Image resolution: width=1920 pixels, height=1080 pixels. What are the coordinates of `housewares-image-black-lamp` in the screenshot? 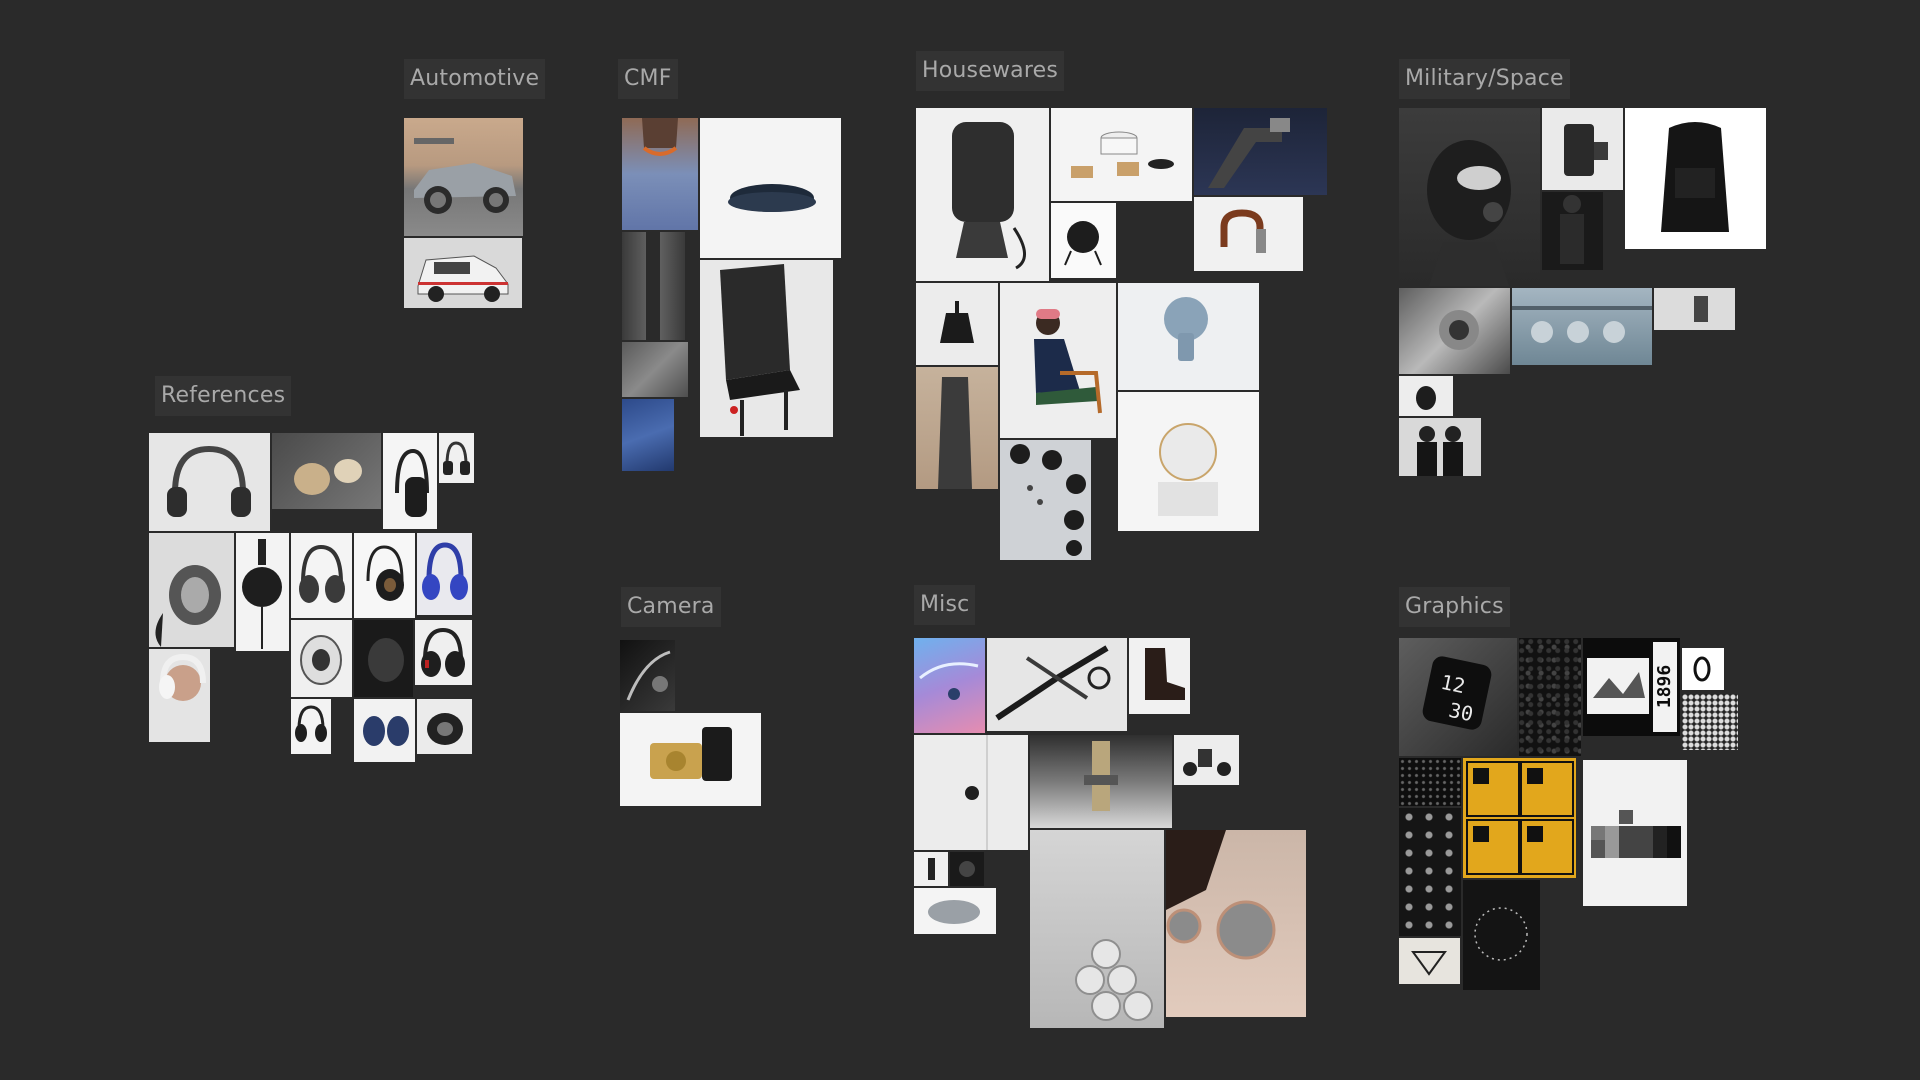 It's located at (957, 324).